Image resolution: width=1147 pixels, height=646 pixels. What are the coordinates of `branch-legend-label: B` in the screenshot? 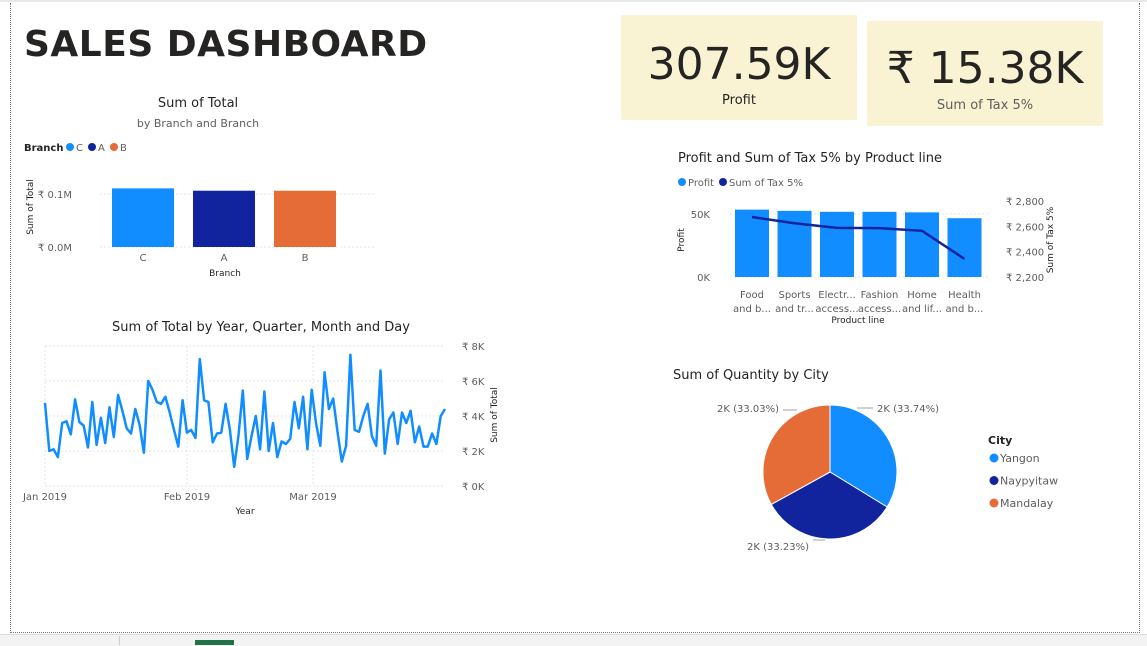 It's located at (123, 148).